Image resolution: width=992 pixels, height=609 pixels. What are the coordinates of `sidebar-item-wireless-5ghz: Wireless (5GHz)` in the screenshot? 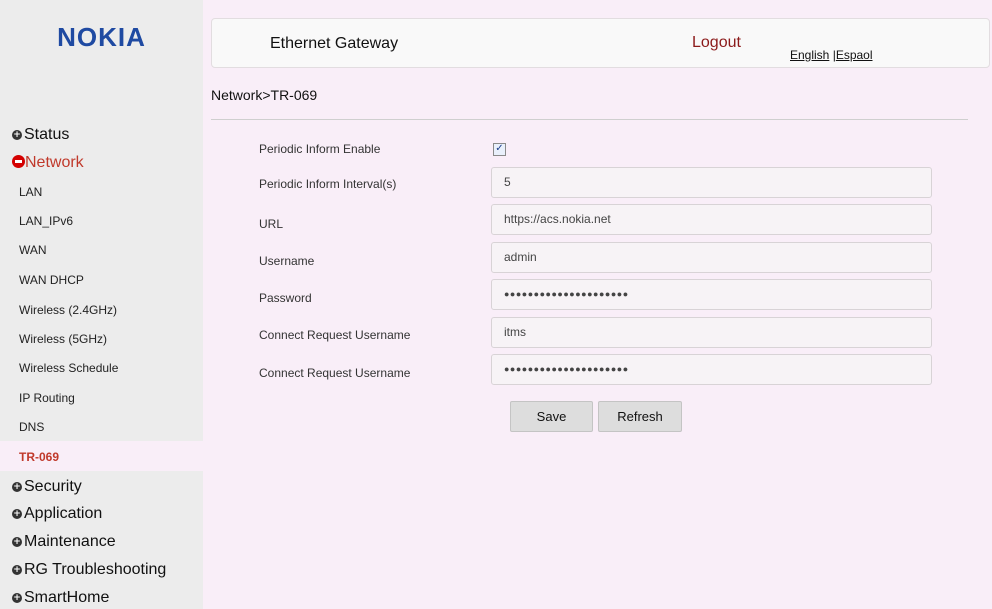 It's located at (63, 339).